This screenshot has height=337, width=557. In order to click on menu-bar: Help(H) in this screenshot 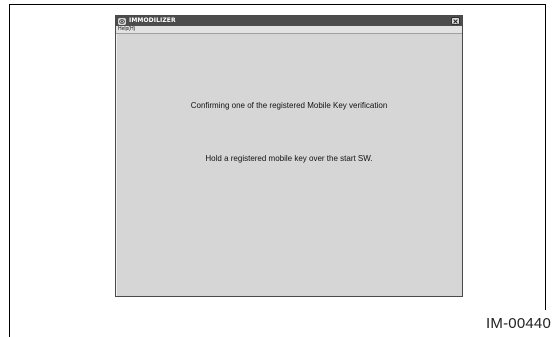, I will do `click(289, 30)`.